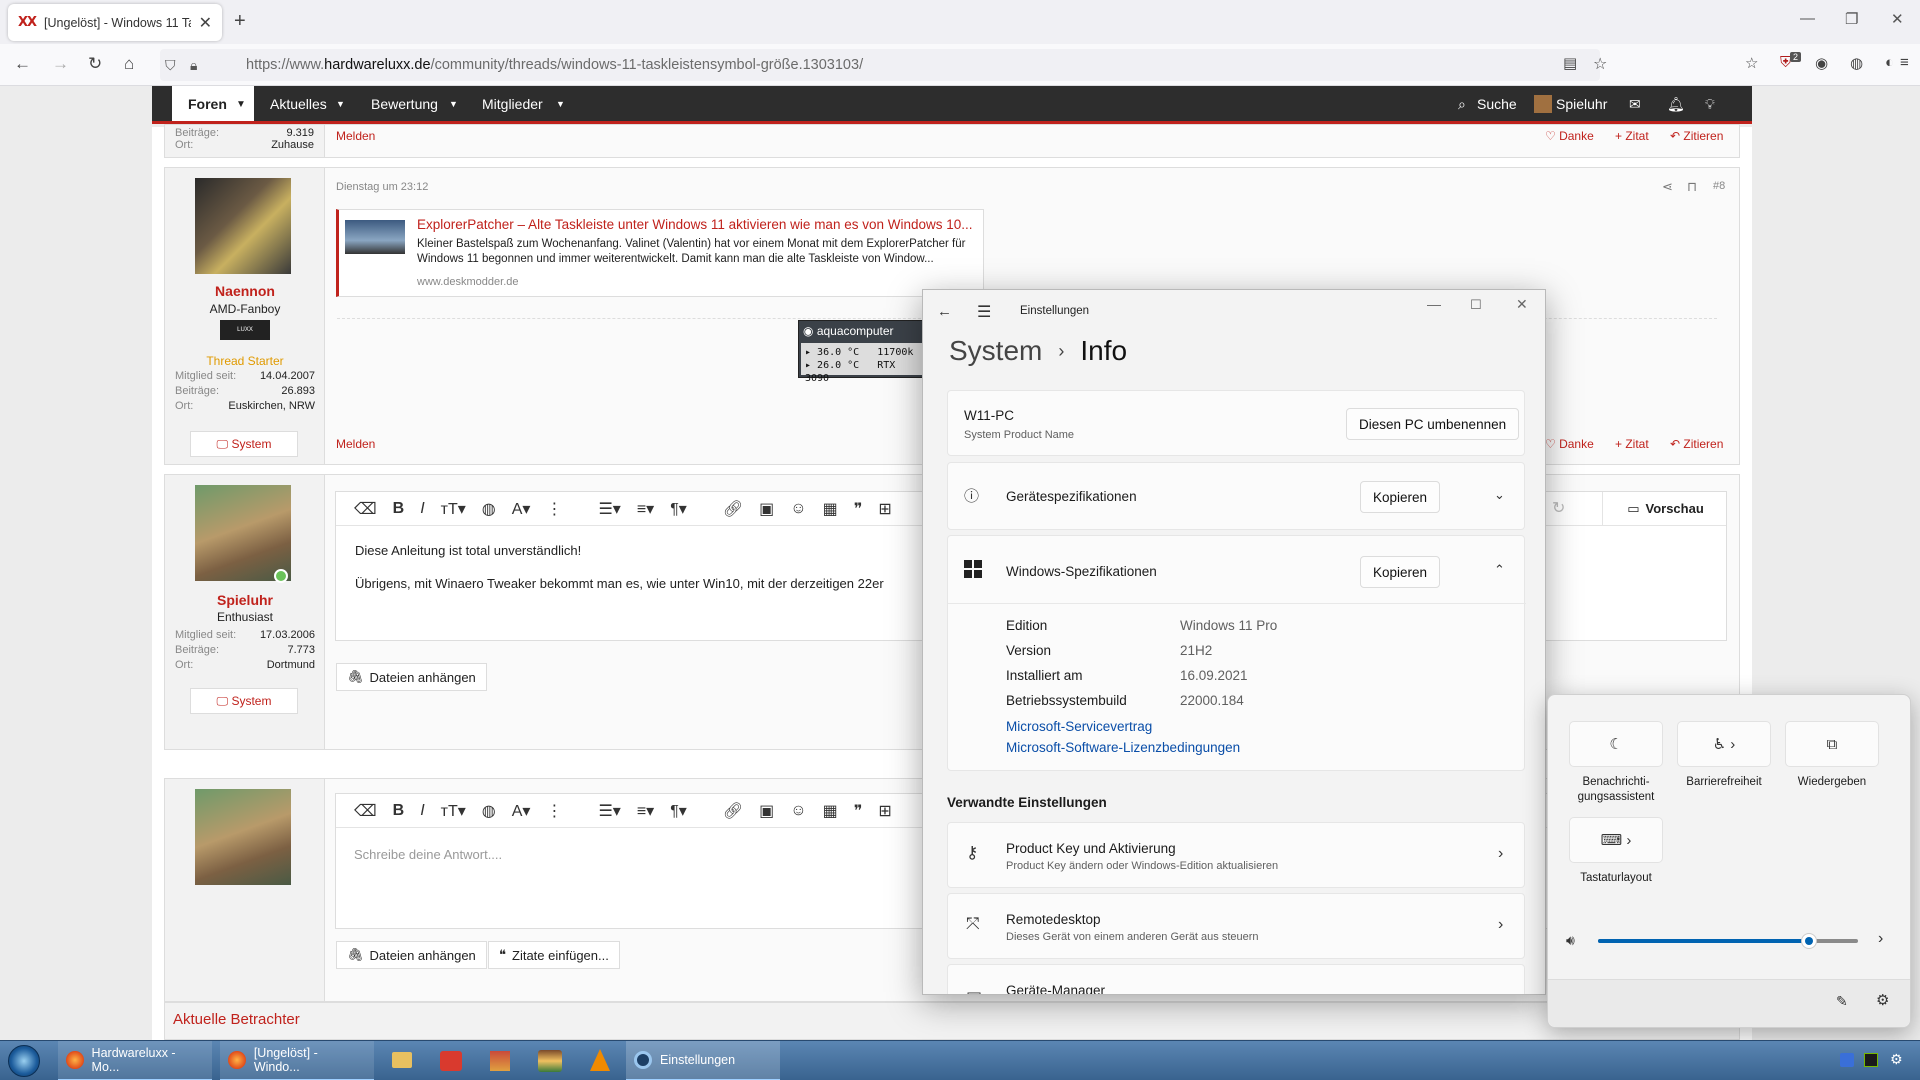 Image resolution: width=1920 pixels, height=1080 pixels. Describe the element at coordinates (1476, 305) in the screenshot. I see `maximize-icon: ☐` at that location.